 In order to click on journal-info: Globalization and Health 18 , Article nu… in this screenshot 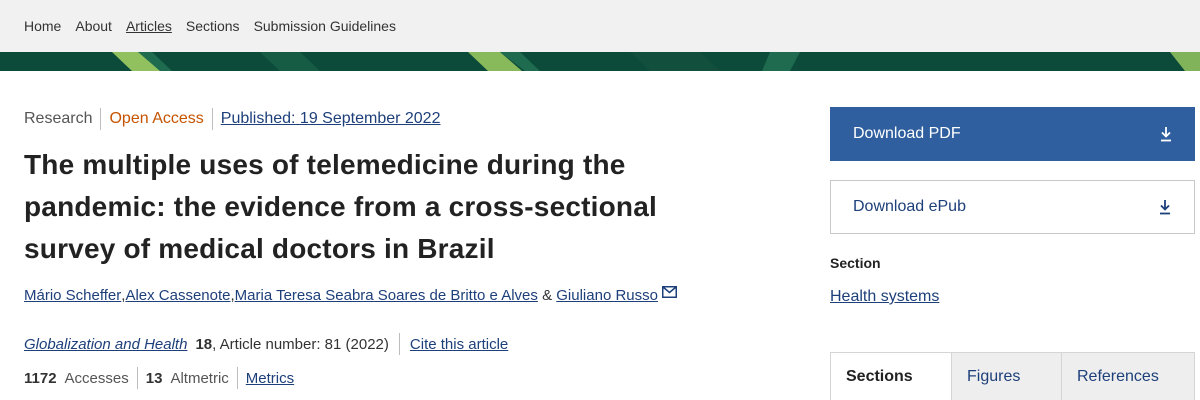, I will do `click(266, 344)`.